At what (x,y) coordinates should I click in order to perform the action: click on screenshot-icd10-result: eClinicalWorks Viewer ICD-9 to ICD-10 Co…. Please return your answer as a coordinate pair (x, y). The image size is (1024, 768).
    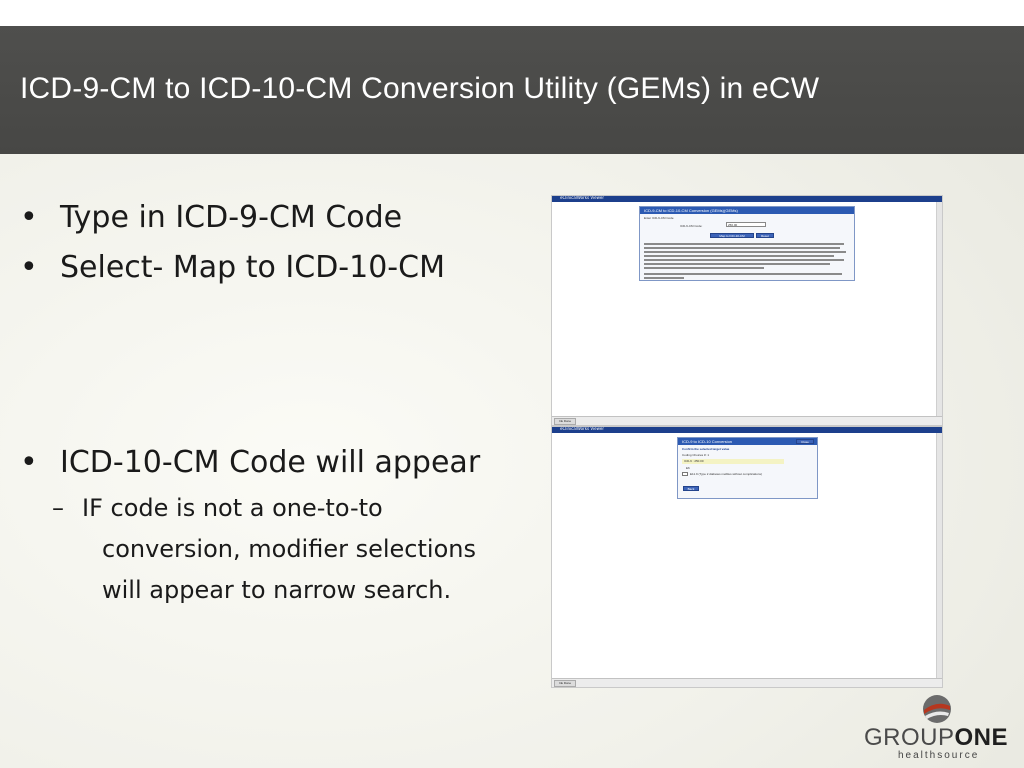
    Looking at the image, I should click on (747, 557).